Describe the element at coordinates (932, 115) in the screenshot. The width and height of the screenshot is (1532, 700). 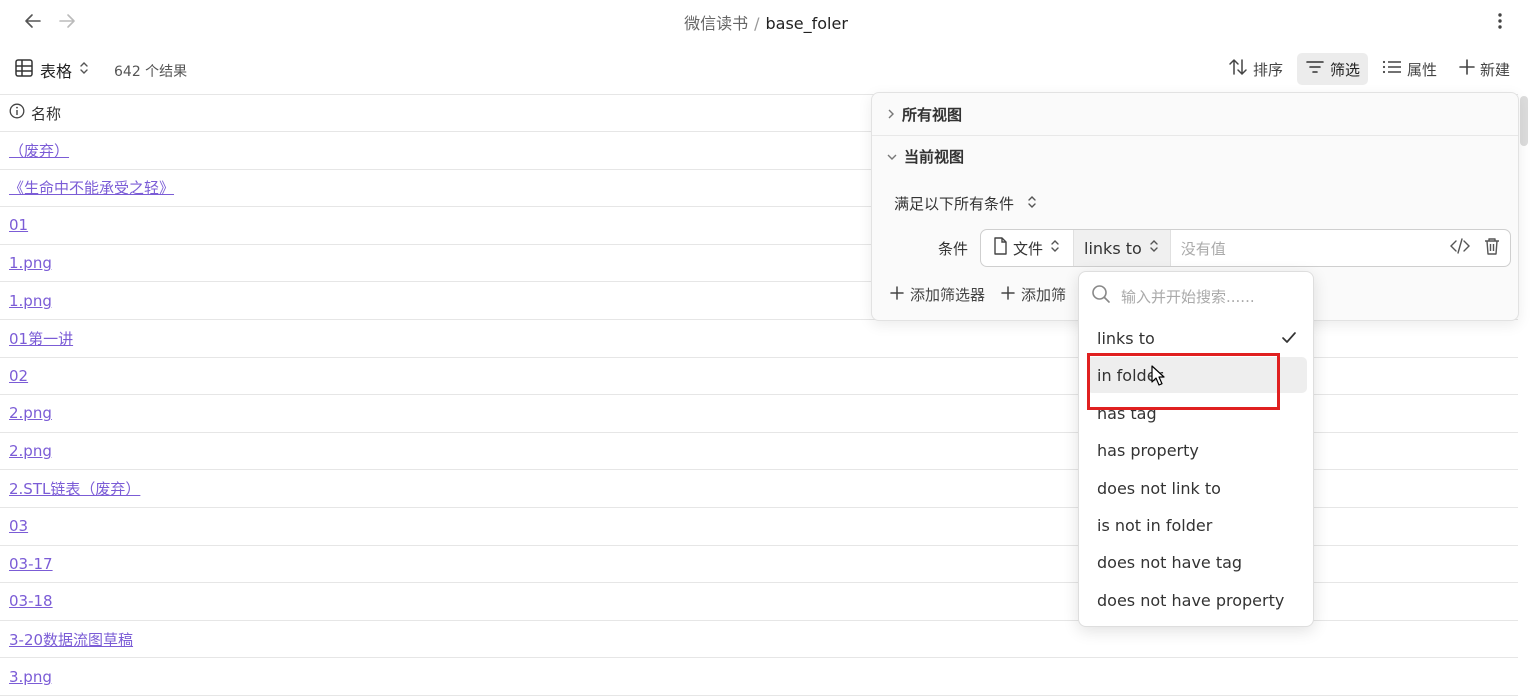
I see `section-all-views-label: 所有视图` at that location.